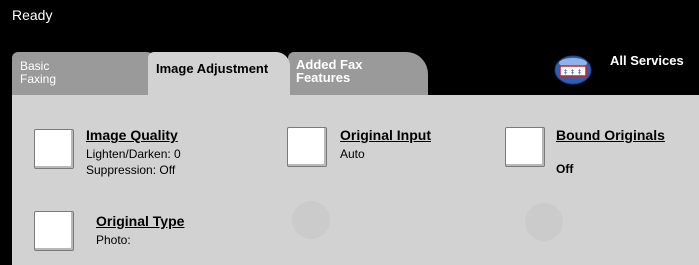 Image resolution: width=699 pixels, height=265 pixels. Describe the element at coordinates (647, 60) in the screenshot. I see `all-services-label: All Services` at that location.